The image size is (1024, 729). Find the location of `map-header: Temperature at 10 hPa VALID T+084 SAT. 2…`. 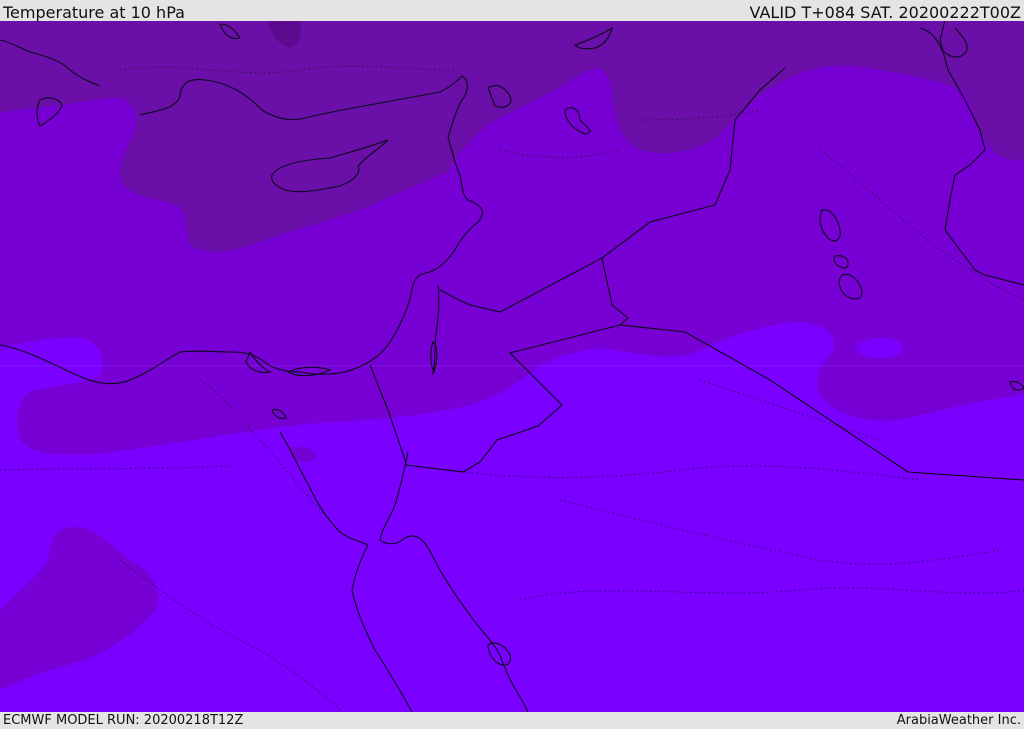

map-header: Temperature at 10 hPa VALID T+084 SAT. 2… is located at coordinates (512, 11).